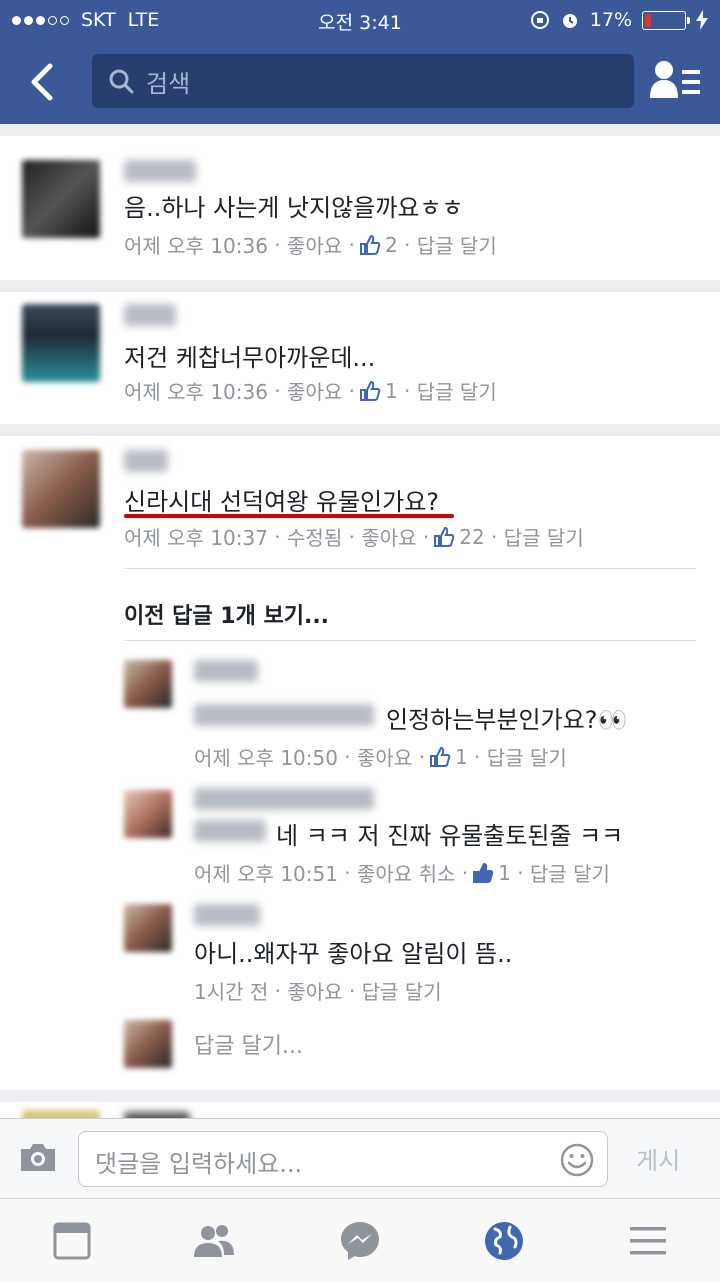  I want to click on back-button, so click(42, 82).